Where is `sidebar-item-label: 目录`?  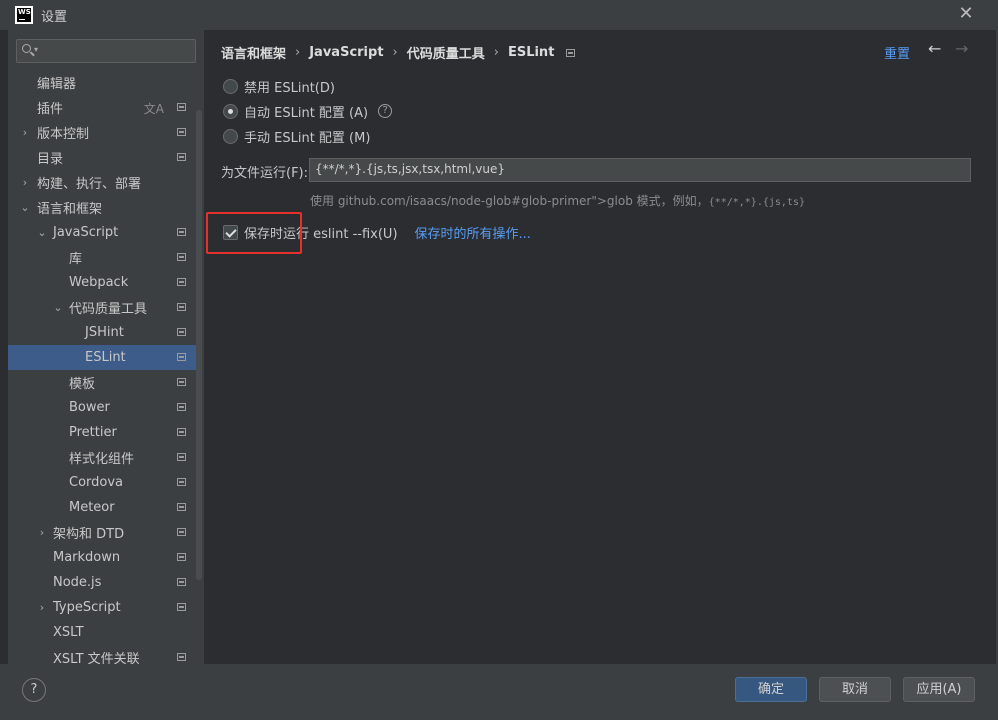 sidebar-item-label: 目录 is located at coordinates (50, 159).